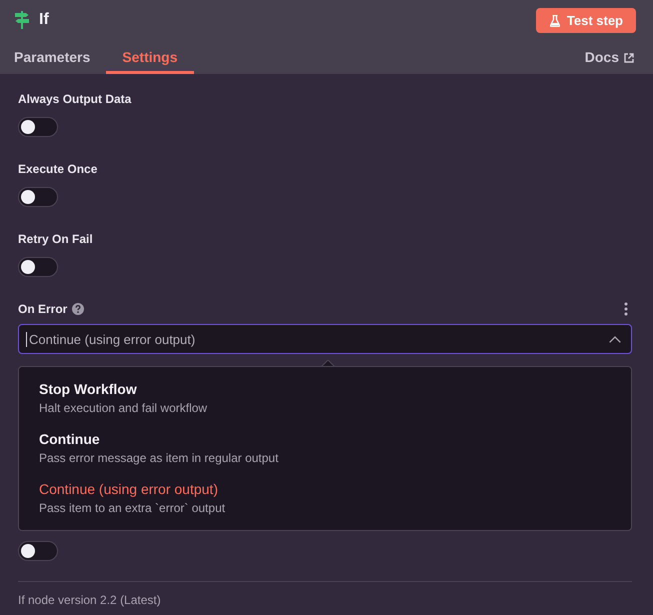 This screenshot has height=615, width=653. I want to click on node-title: If, so click(44, 20).